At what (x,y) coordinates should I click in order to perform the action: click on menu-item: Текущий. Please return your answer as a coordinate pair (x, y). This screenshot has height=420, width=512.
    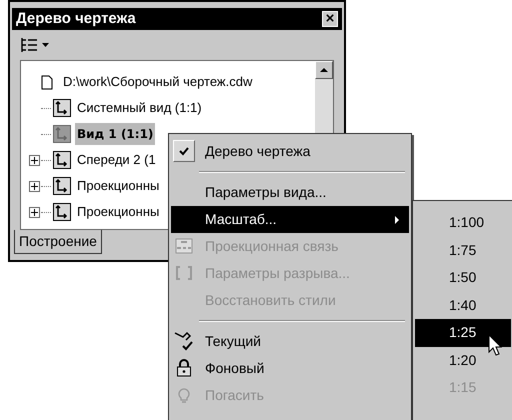
    Looking at the image, I should click on (290, 341).